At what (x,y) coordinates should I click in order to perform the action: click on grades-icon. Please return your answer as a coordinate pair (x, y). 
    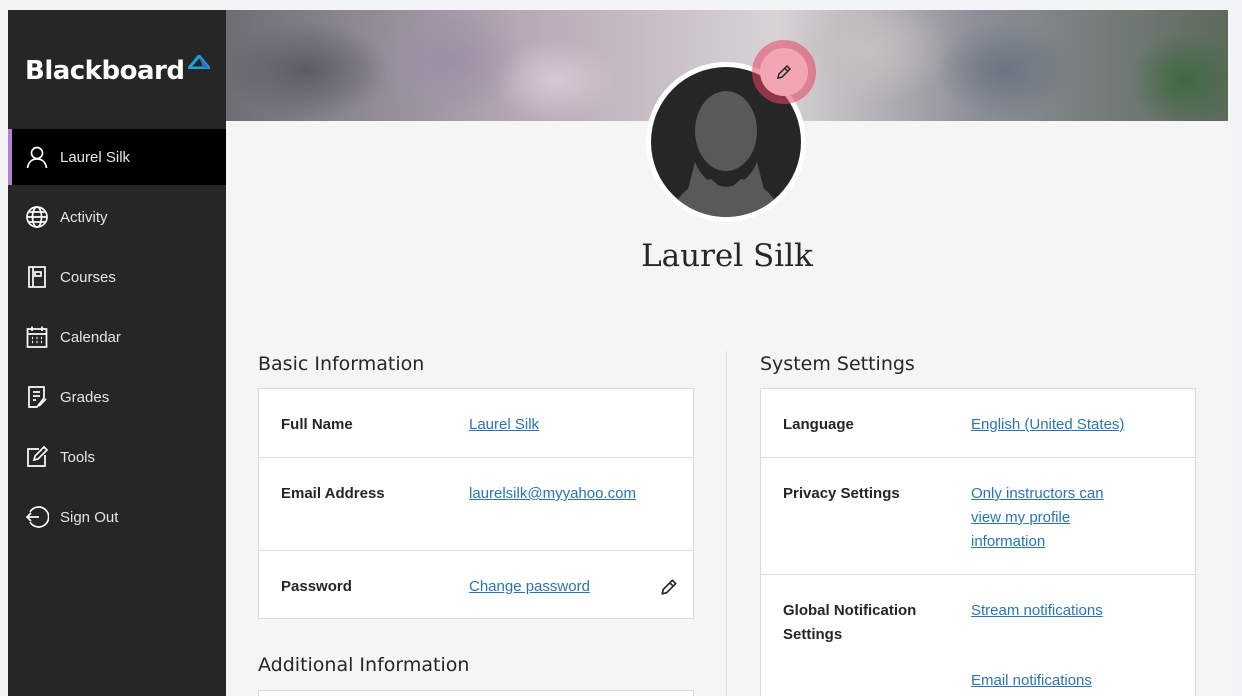
    Looking at the image, I should click on (37, 397).